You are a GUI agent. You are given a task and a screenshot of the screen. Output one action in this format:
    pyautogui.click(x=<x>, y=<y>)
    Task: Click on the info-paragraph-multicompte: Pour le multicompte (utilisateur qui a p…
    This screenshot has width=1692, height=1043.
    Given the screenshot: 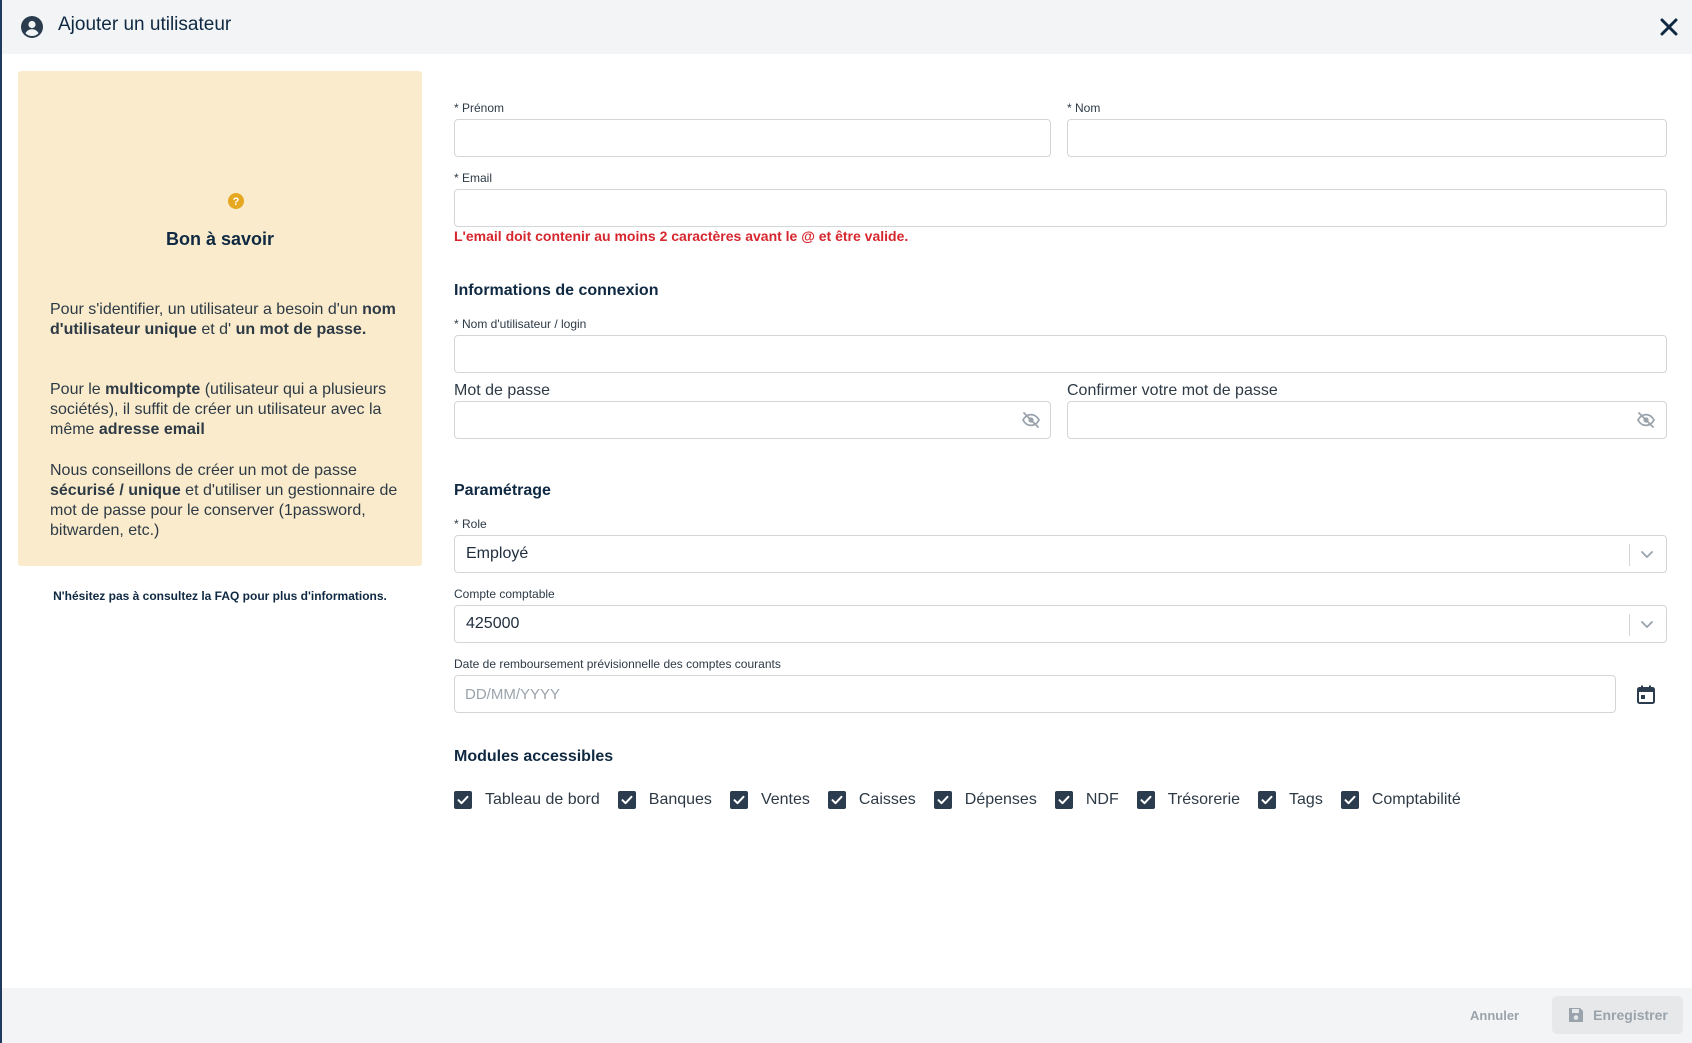 What is the action you would take?
    pyautogui.click(x=218, y=409)
    